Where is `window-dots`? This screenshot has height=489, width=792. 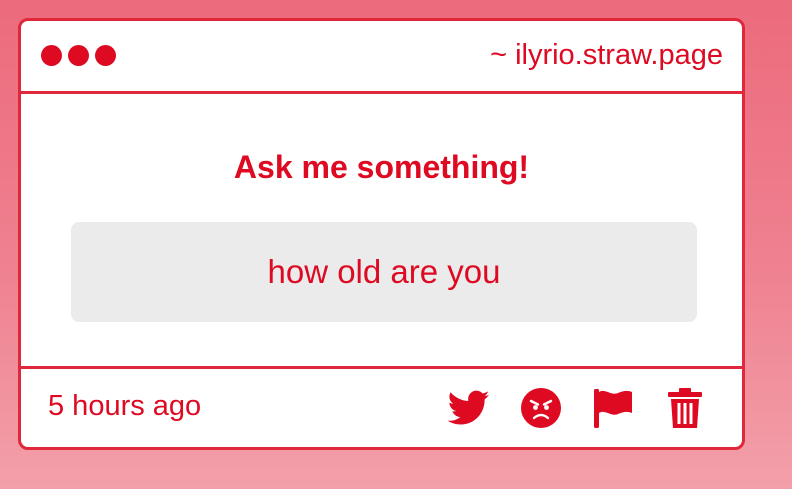
window-dots is located at coordinates (78, 55).